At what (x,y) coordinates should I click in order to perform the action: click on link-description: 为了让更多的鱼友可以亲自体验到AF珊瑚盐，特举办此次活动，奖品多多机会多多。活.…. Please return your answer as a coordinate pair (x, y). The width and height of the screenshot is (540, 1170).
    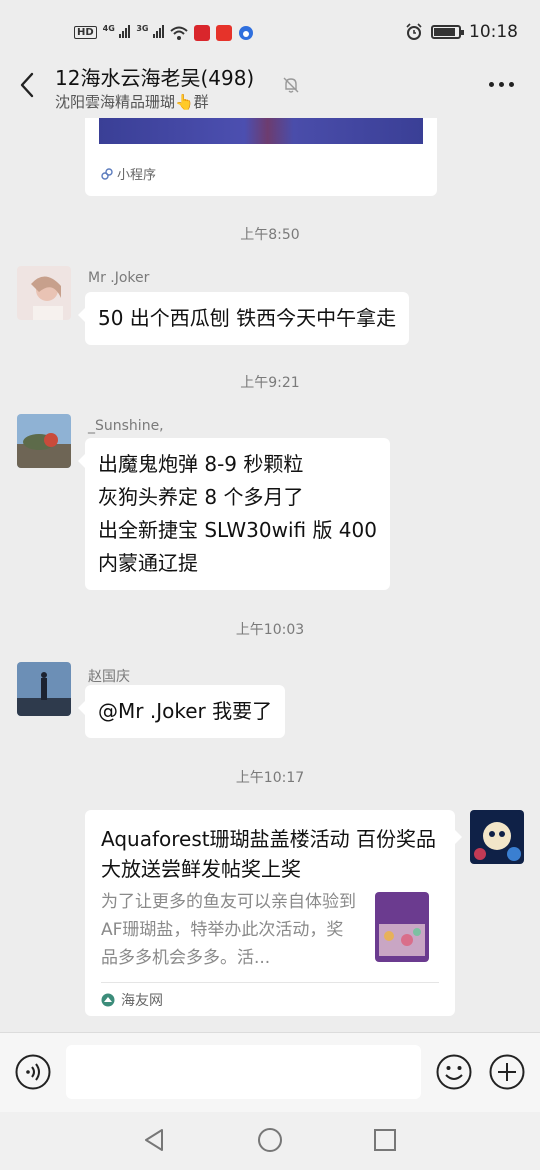
    Looking at the image, I should click on (228, 930).